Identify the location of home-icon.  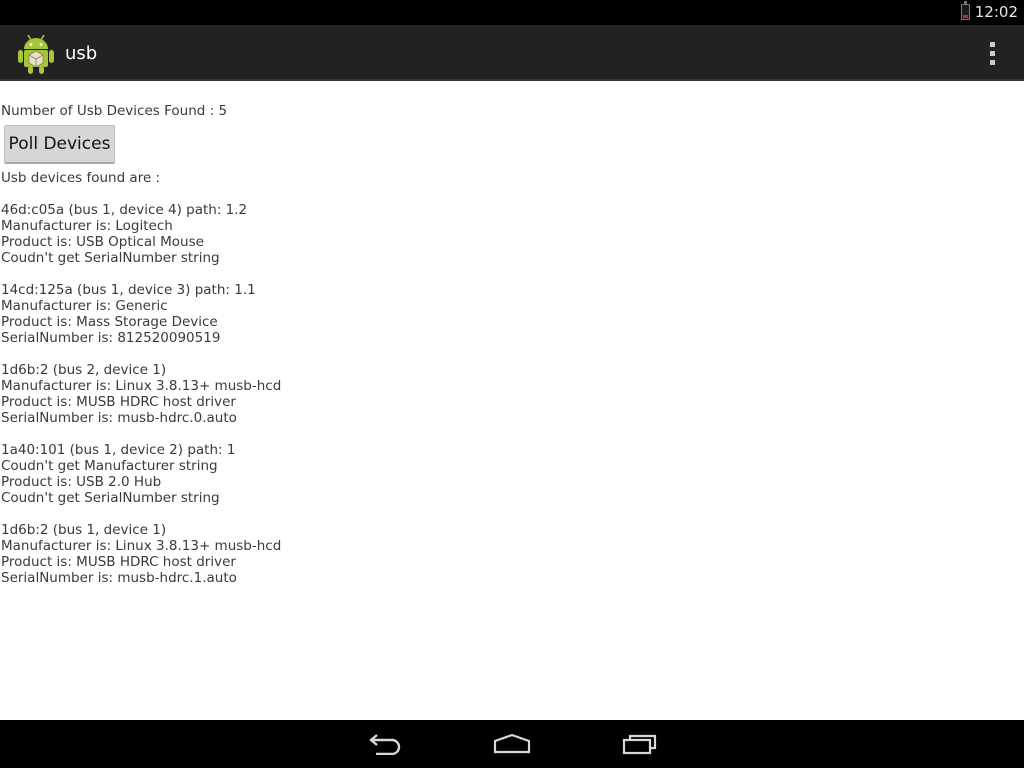
(512, 744).